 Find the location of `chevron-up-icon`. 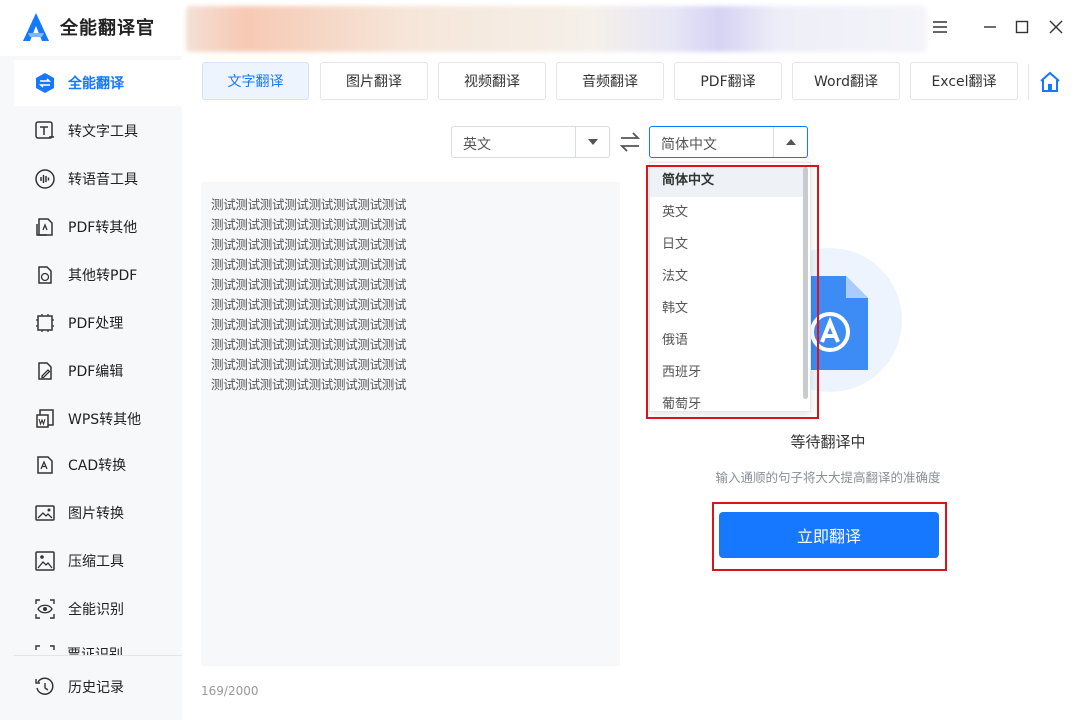

chevron-up-icon is located at coordinates (790, 142).